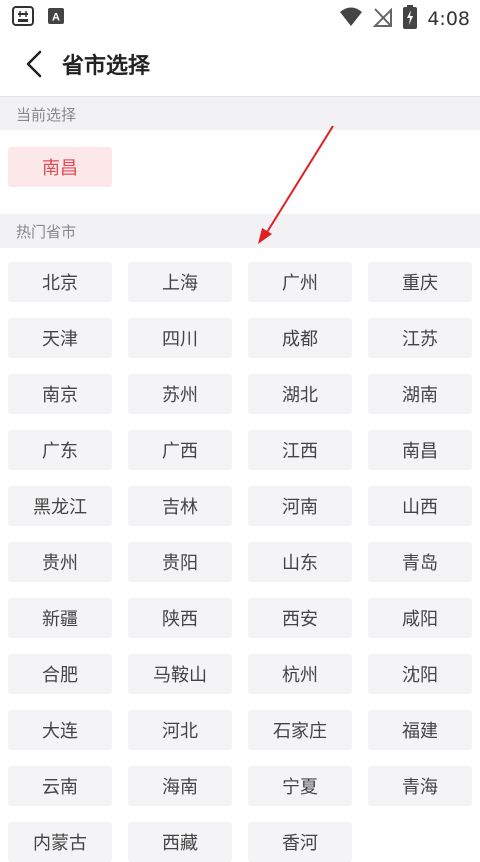  I want to click on chevron-left-icon, so click(36, 68).